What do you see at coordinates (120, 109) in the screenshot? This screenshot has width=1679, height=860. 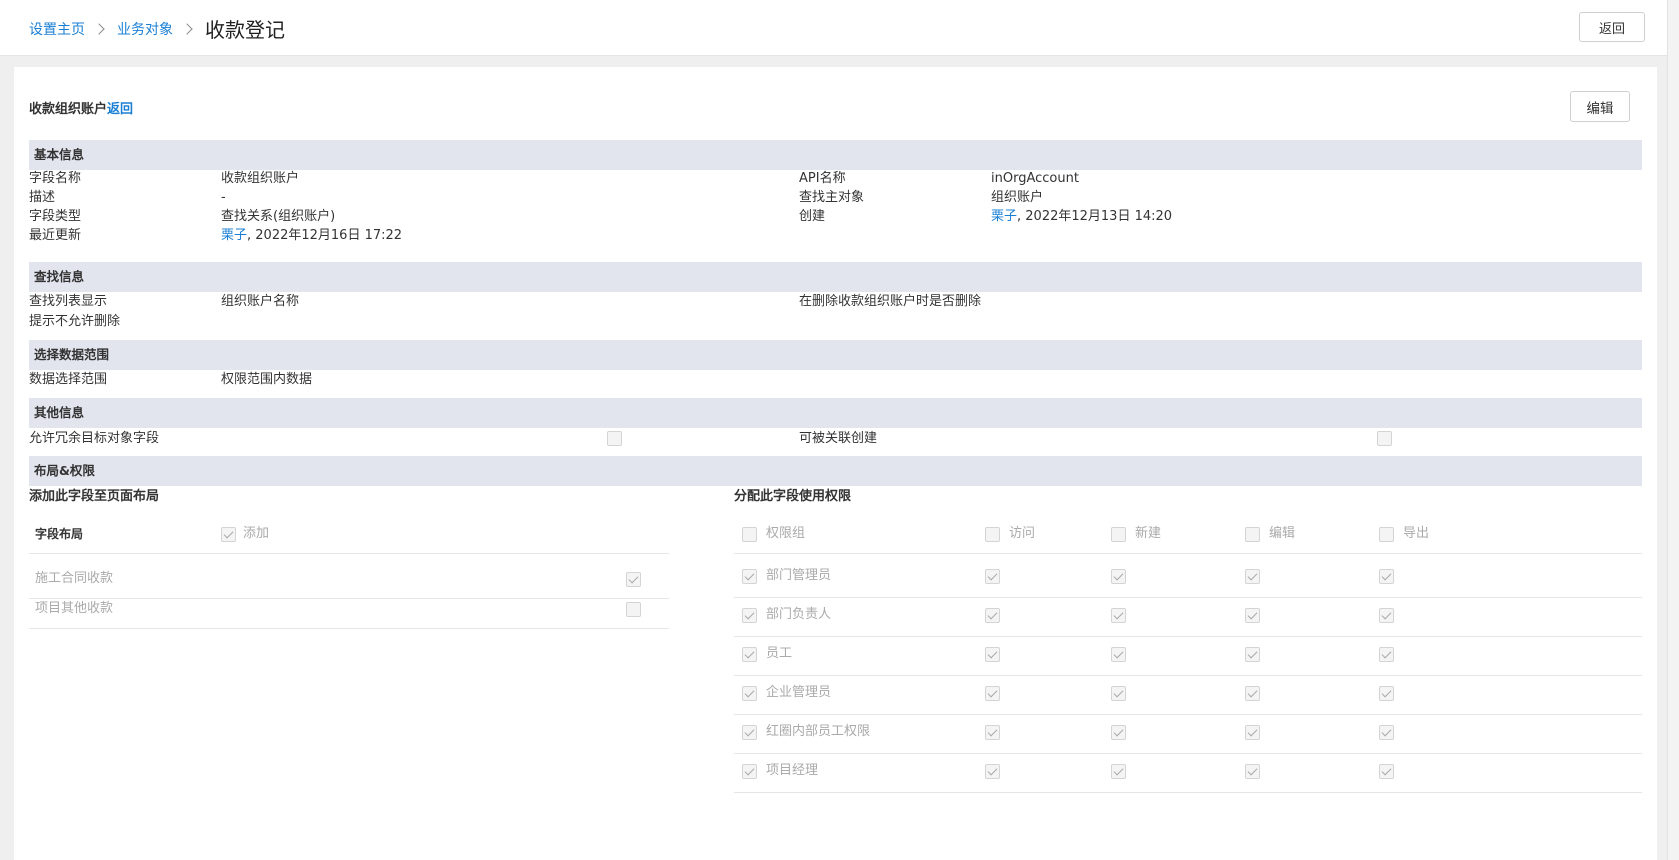 I see `field-title-back-link: 返回` at bounding box center [120, 109].